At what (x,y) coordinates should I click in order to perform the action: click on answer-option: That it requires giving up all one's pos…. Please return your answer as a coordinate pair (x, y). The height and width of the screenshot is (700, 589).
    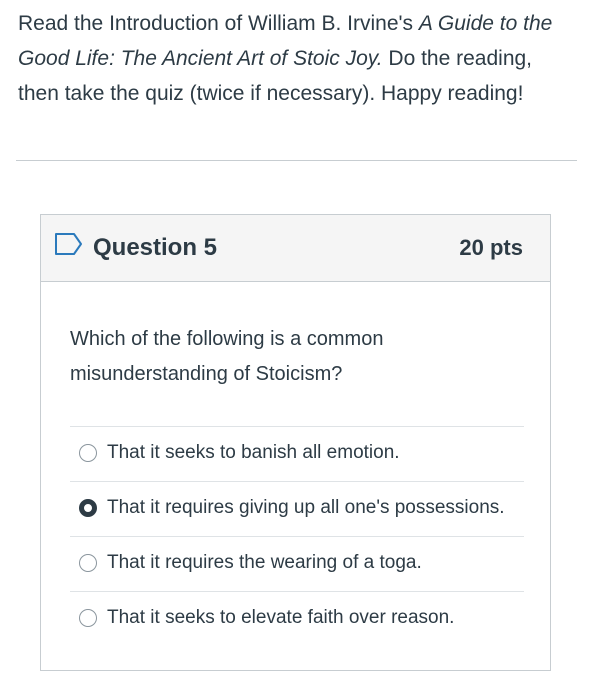
    Looking at the image, I should click on (297, 508).